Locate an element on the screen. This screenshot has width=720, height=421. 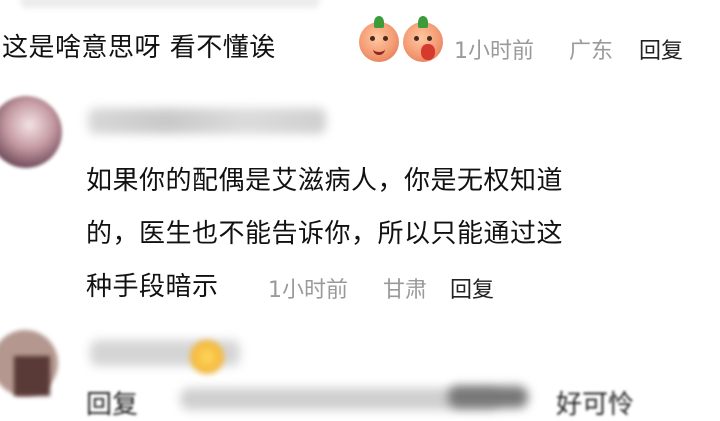
comment-text: 这是啥意思呀 看不懂诶 is located at coordinates (139, 48).